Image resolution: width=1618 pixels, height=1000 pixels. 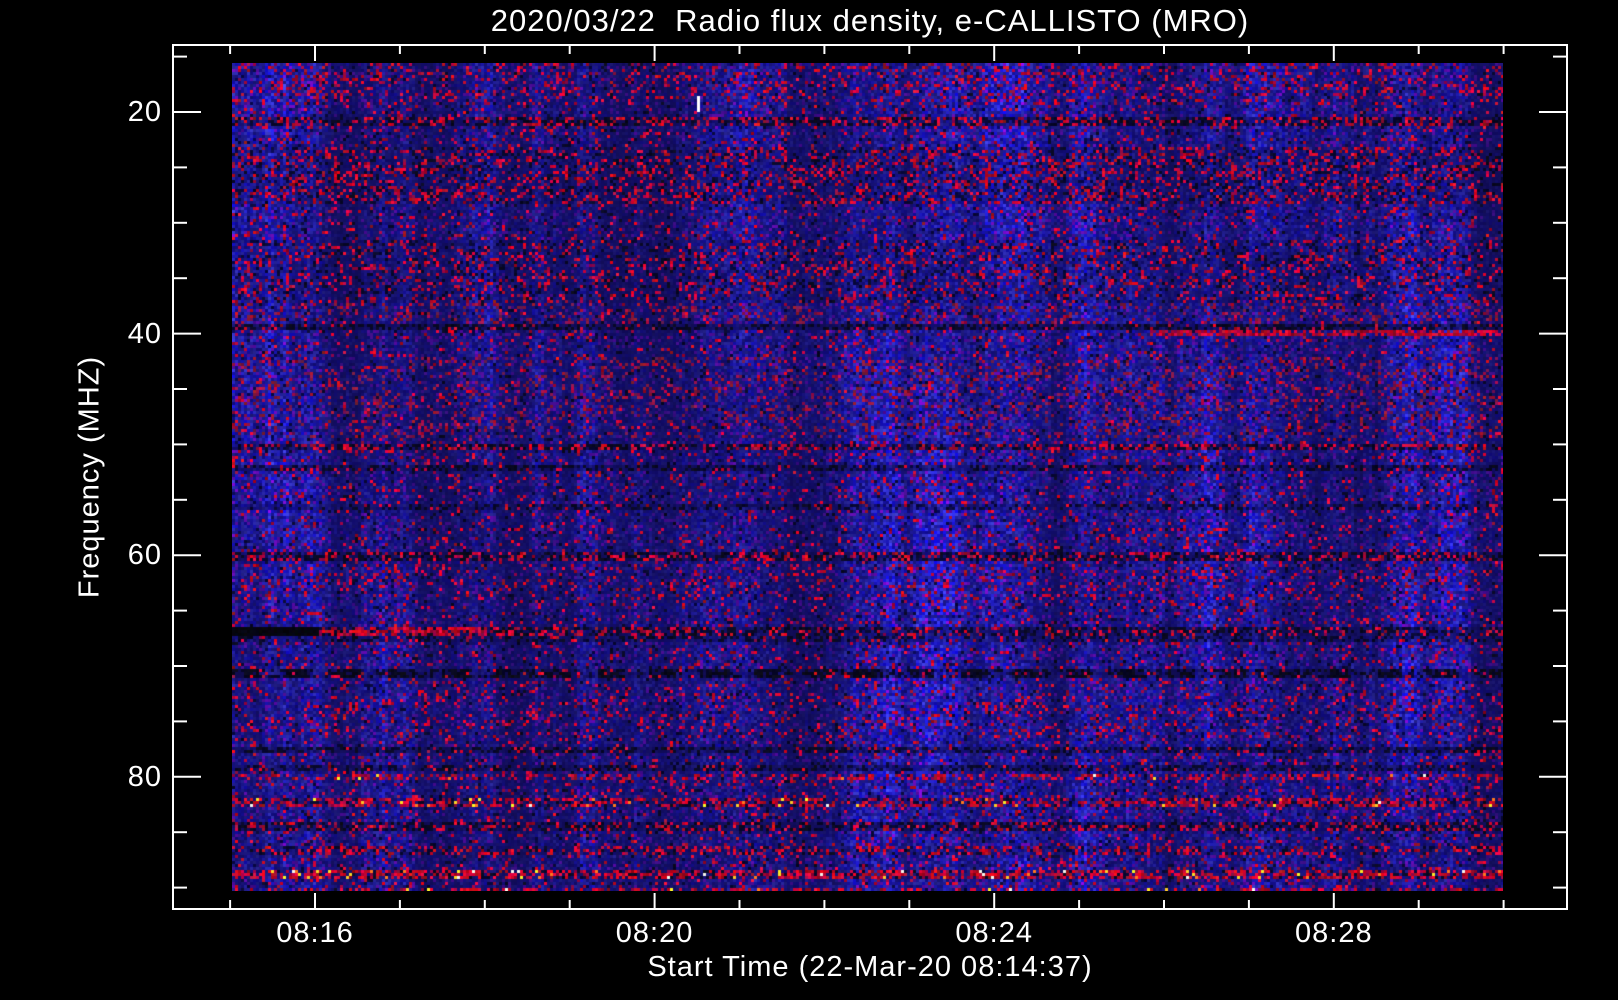 I want to click on x-tick-label: 08:28, so click(x=1334, y=933).